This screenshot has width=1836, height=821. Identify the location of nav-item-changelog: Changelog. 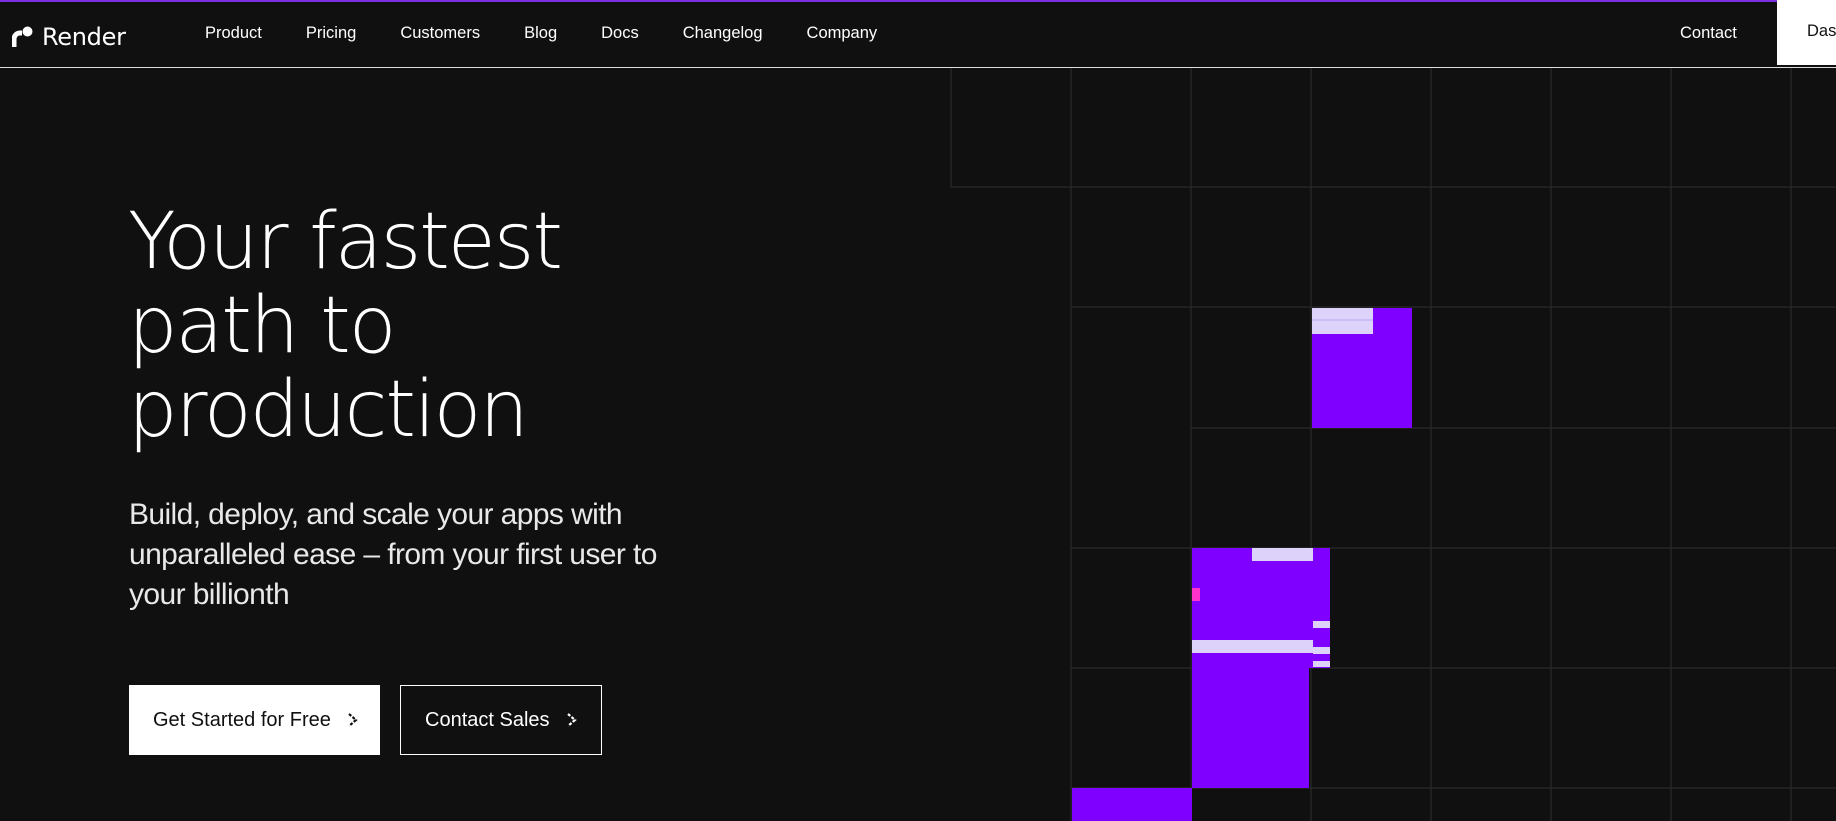
(723, 33).